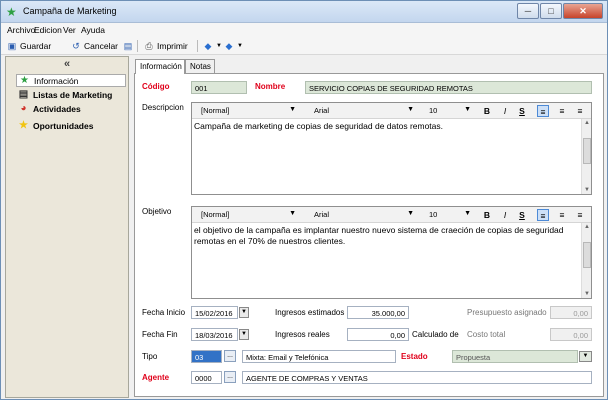 Image resolution: width=608 pixels, height=400 pixels. I want to click on sidebar-item-oportunidades: ★ Oportunidades, so click(71, 125).